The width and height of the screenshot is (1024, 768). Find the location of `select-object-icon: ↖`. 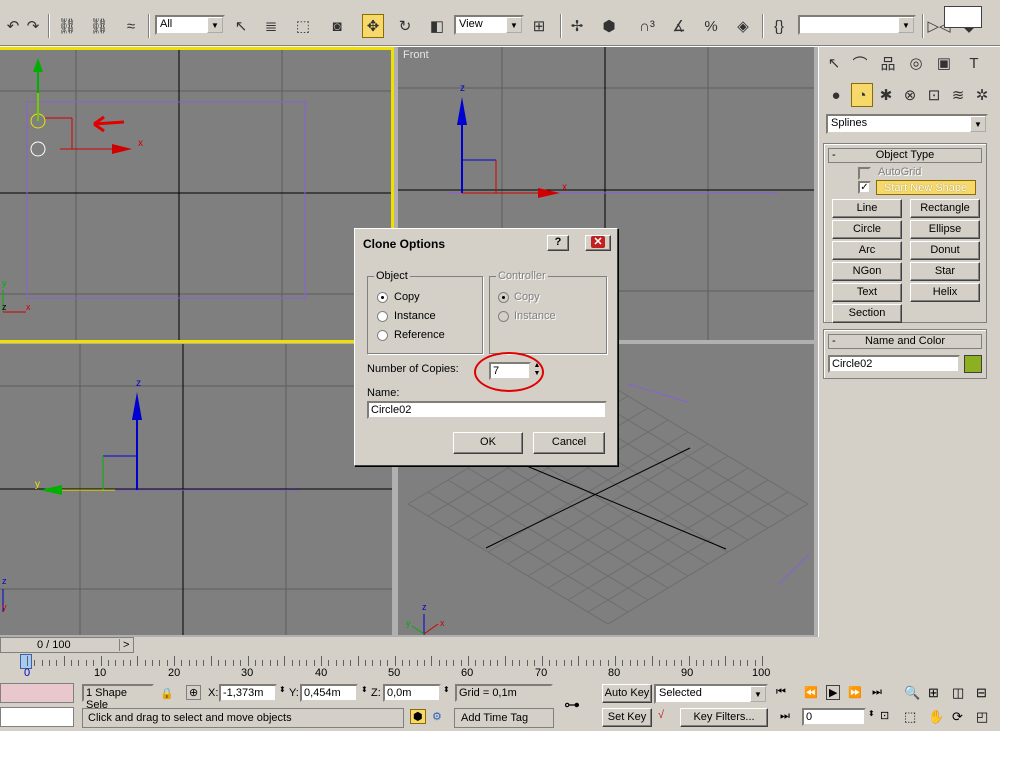

select-object-icon: ↖ is located at coordinates (241, 26).